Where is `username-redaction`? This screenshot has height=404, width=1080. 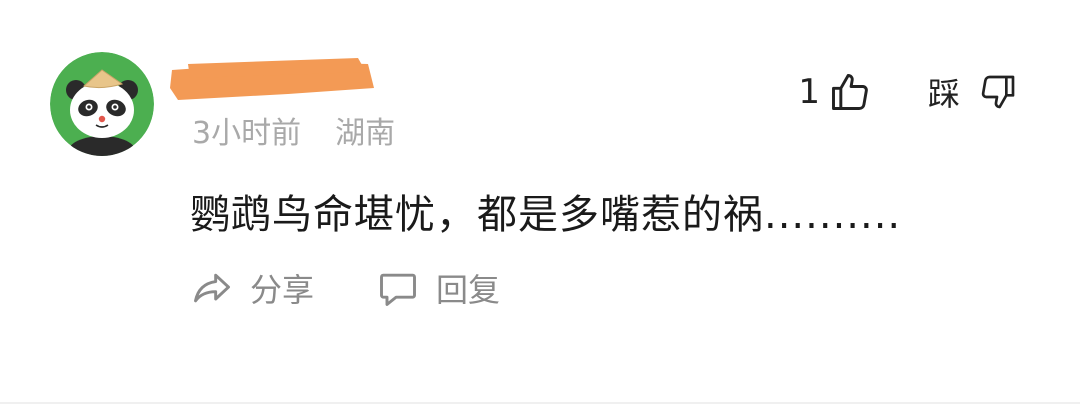 username-redaction is located at coordinates (272, 79).